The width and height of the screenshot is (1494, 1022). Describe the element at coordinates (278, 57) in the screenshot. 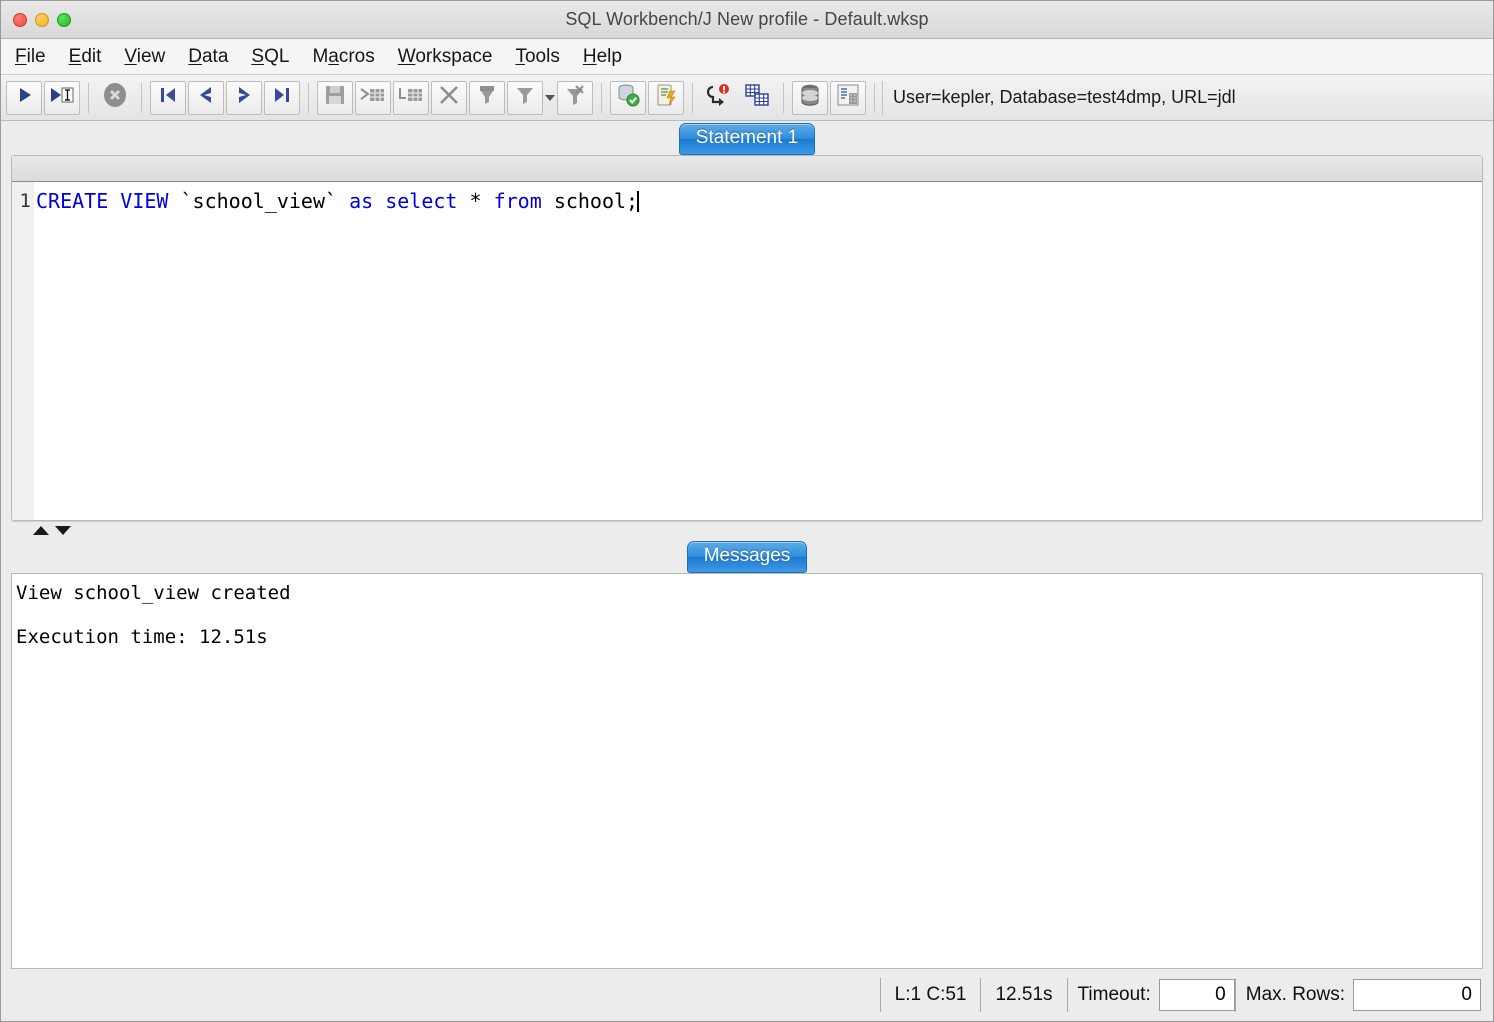

I see `menu-sql: SQL` at that location.